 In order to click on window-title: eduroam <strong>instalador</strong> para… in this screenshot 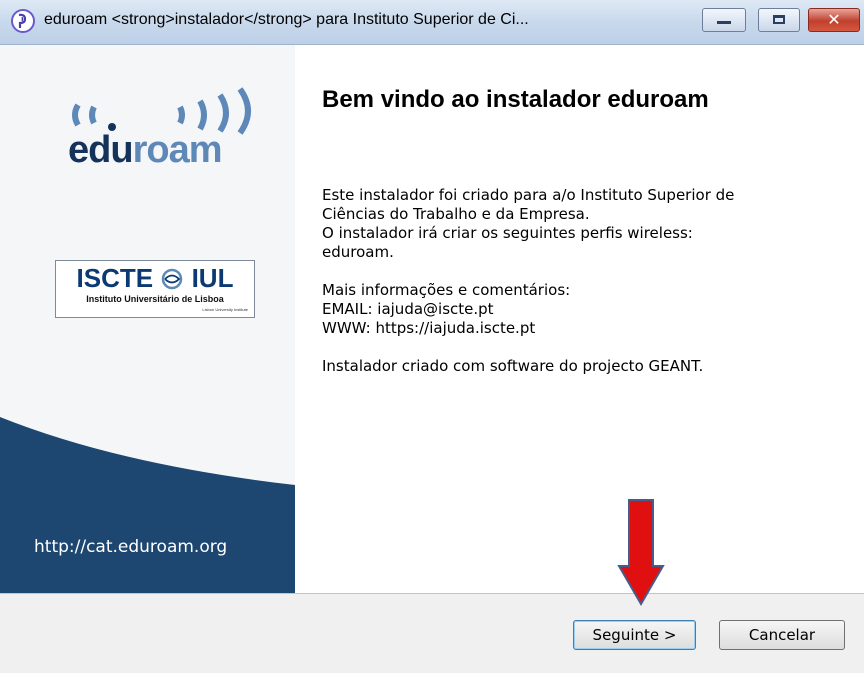, I will do `click(286, 19)`.